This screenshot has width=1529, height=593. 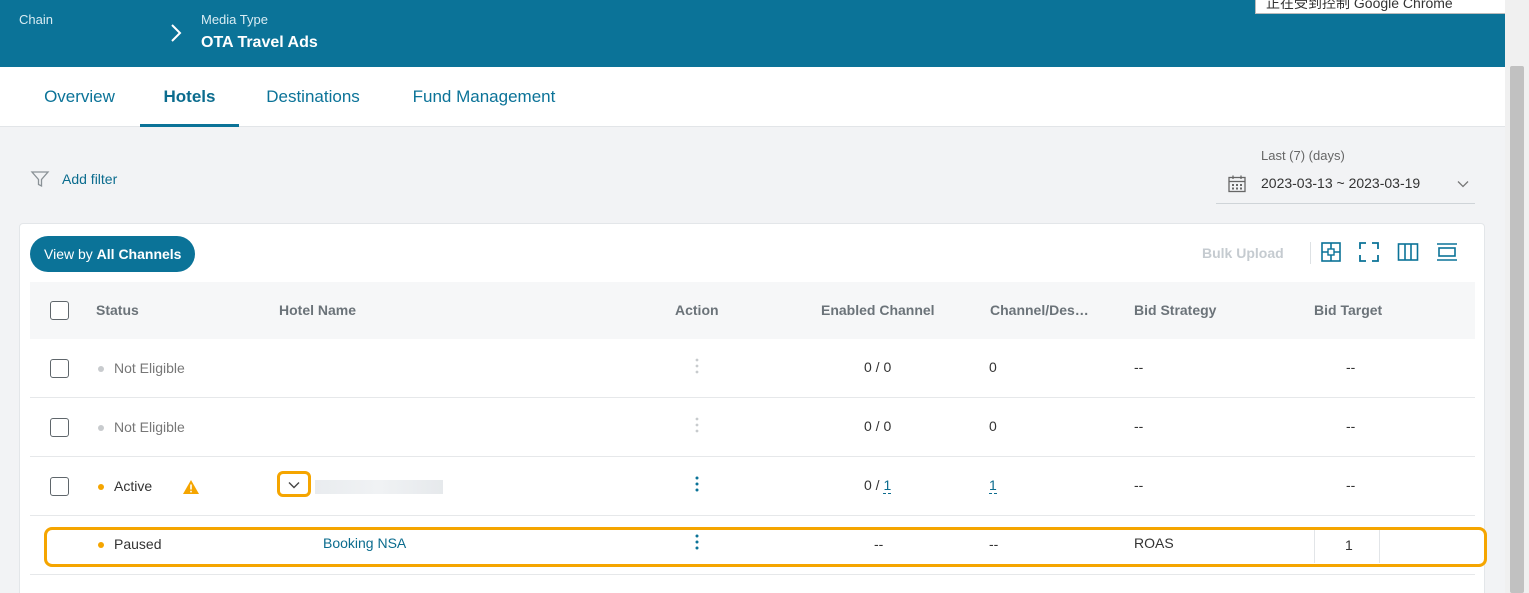 I want to click on status-text: Active, so click(x=133, y=486).